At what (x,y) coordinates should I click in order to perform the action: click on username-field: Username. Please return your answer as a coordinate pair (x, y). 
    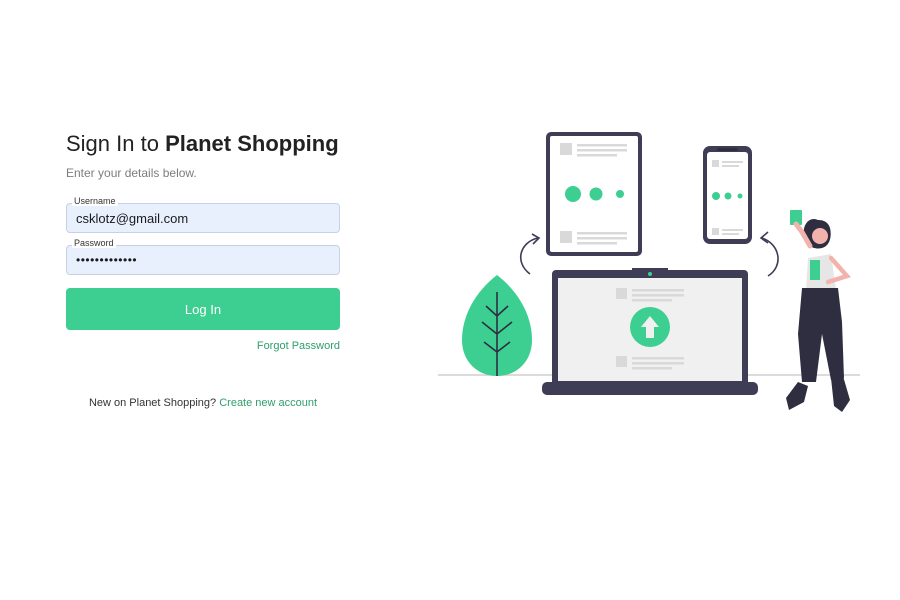
    Looking at the image, I should click on (203, 214).